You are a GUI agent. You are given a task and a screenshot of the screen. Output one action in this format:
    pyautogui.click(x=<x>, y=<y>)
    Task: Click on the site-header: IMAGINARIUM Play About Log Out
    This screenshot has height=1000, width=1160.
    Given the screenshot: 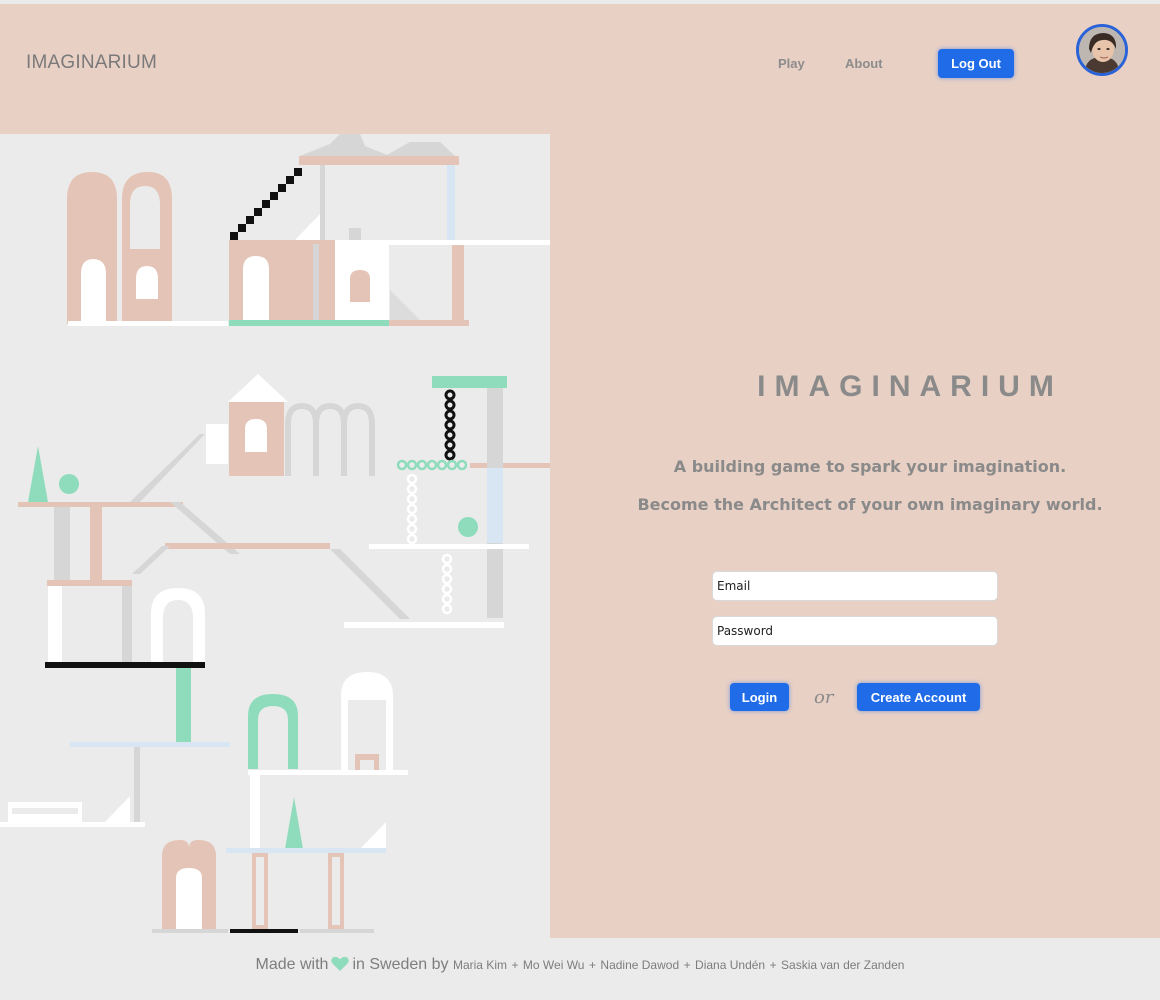 What is the action you would take?
    pyautogui.click(x=580, y=69)
    